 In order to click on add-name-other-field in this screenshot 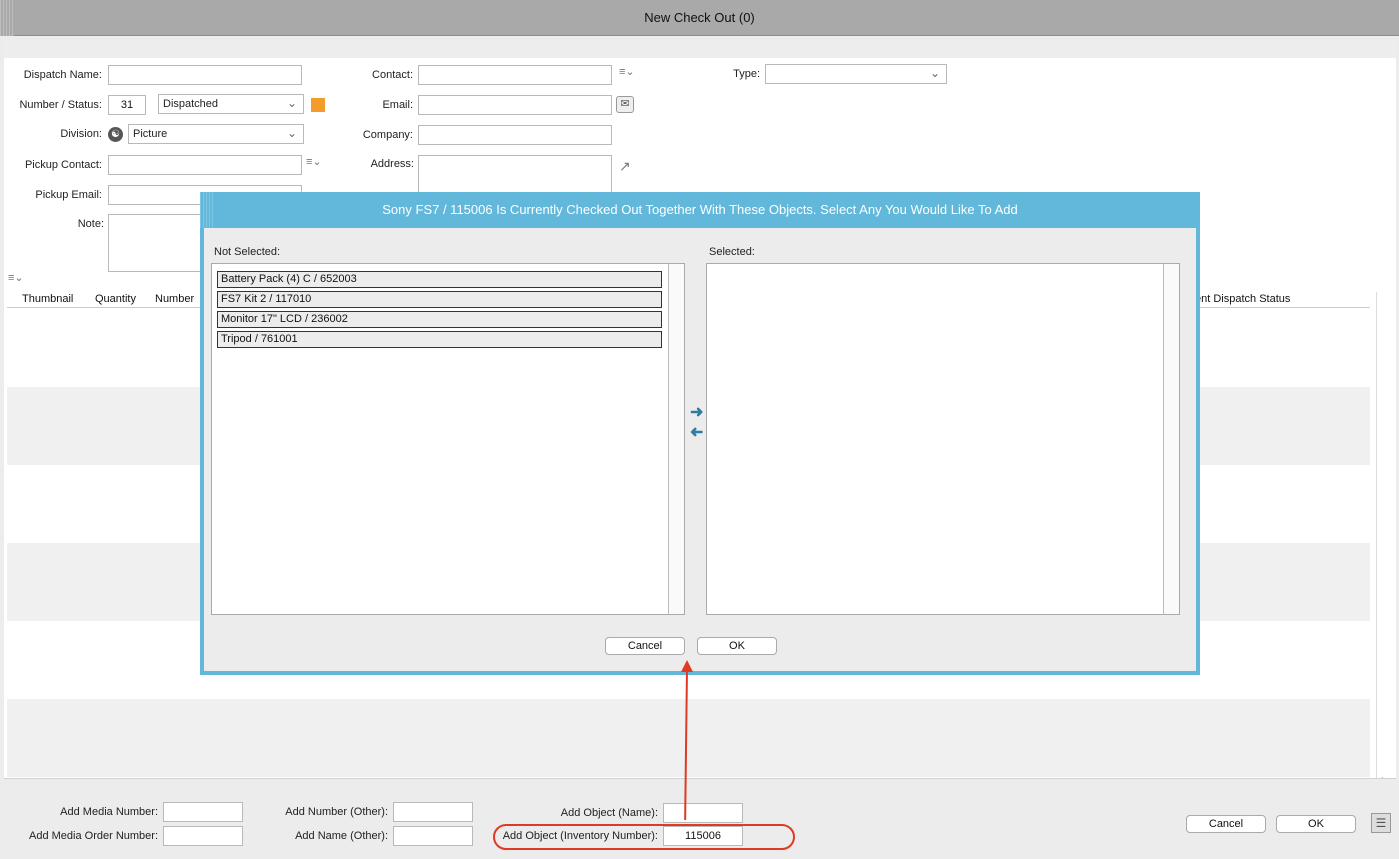, I will do `click(433, 836)`.